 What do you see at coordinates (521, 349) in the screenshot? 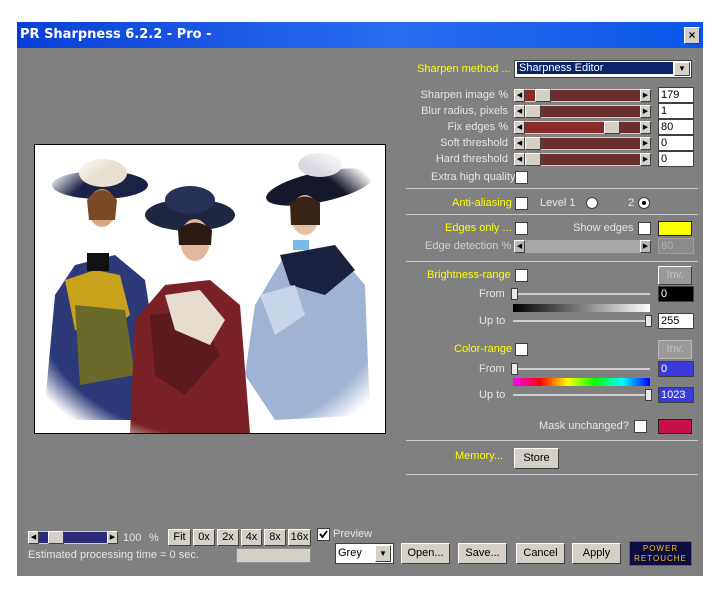
I see `color-range-checkbox` at bounding box center [521, 349].